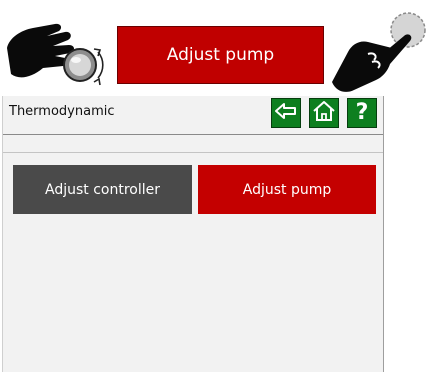  I want to click on adjust-pump-instruction-button: Adjust pump, so click(220, 55).